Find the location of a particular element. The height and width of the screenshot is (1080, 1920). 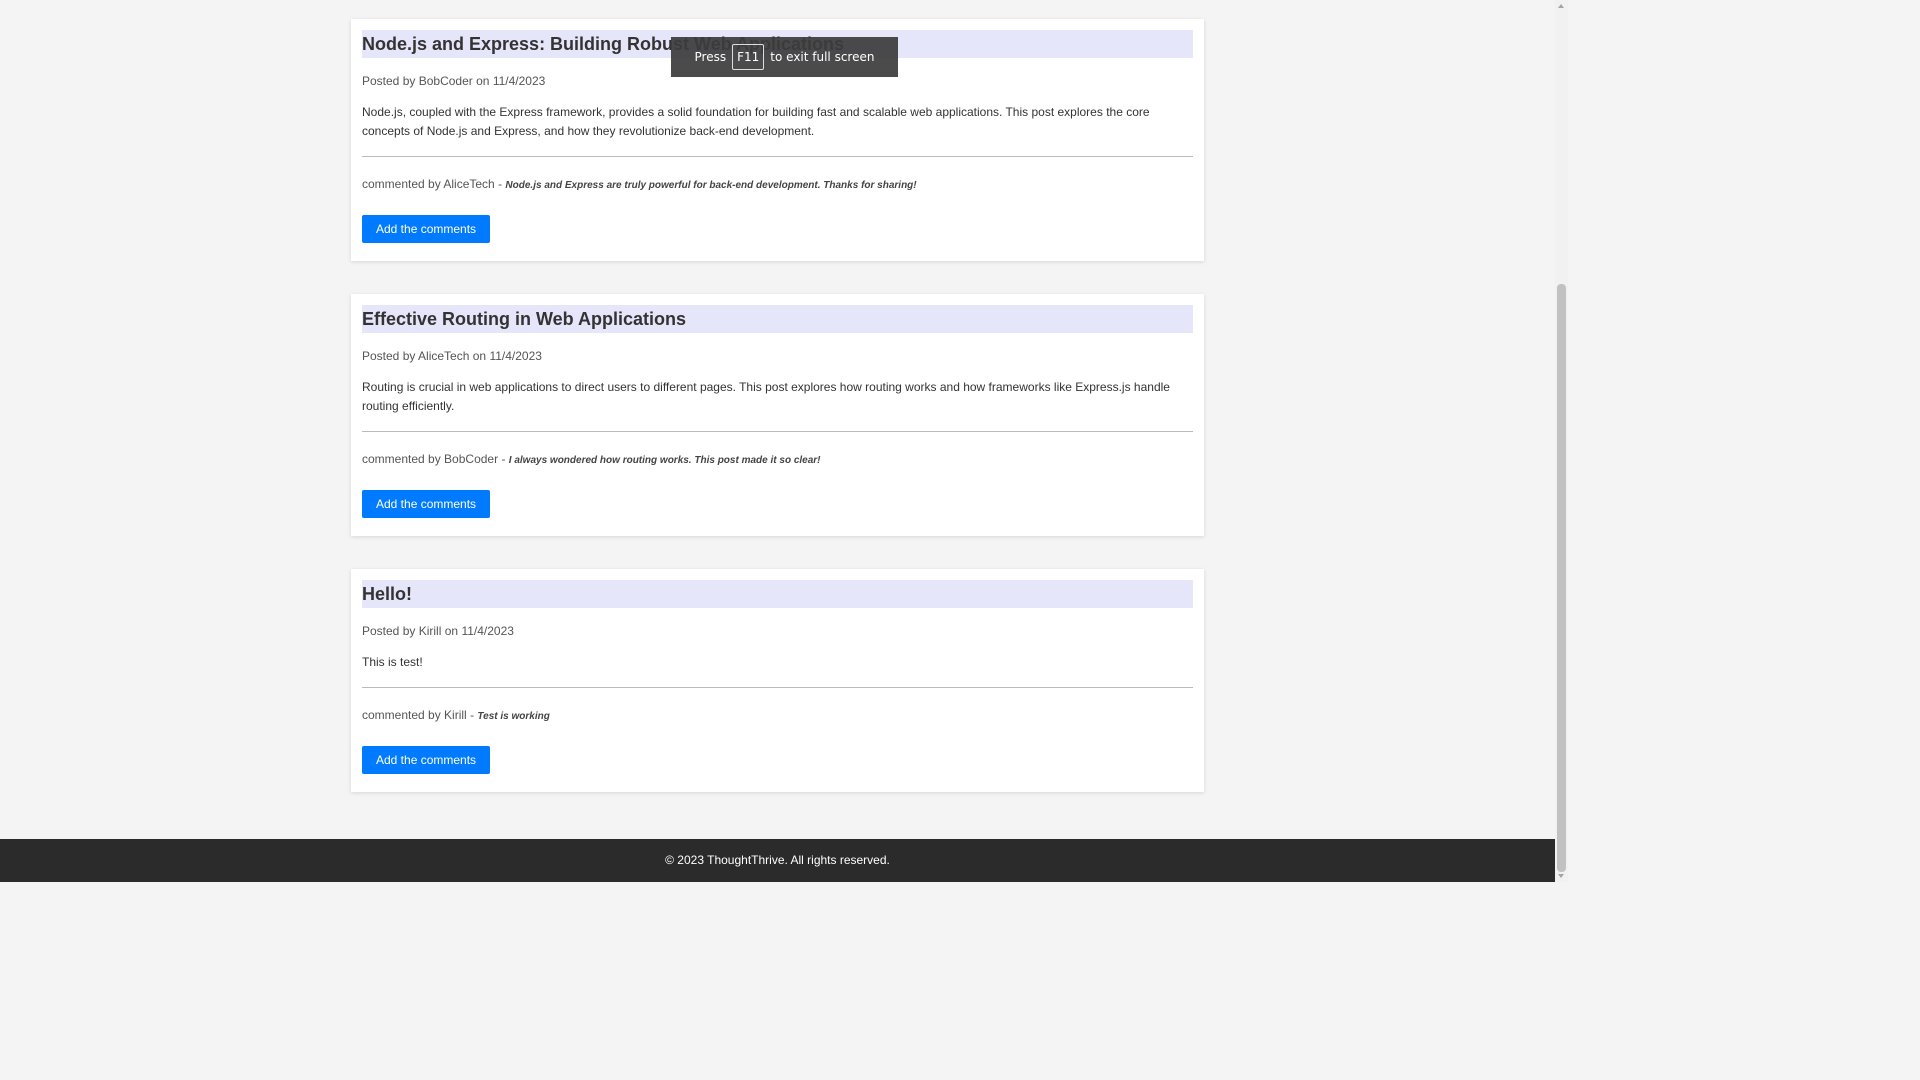

comment-author: Kirill is located at coordinates (455, 715).